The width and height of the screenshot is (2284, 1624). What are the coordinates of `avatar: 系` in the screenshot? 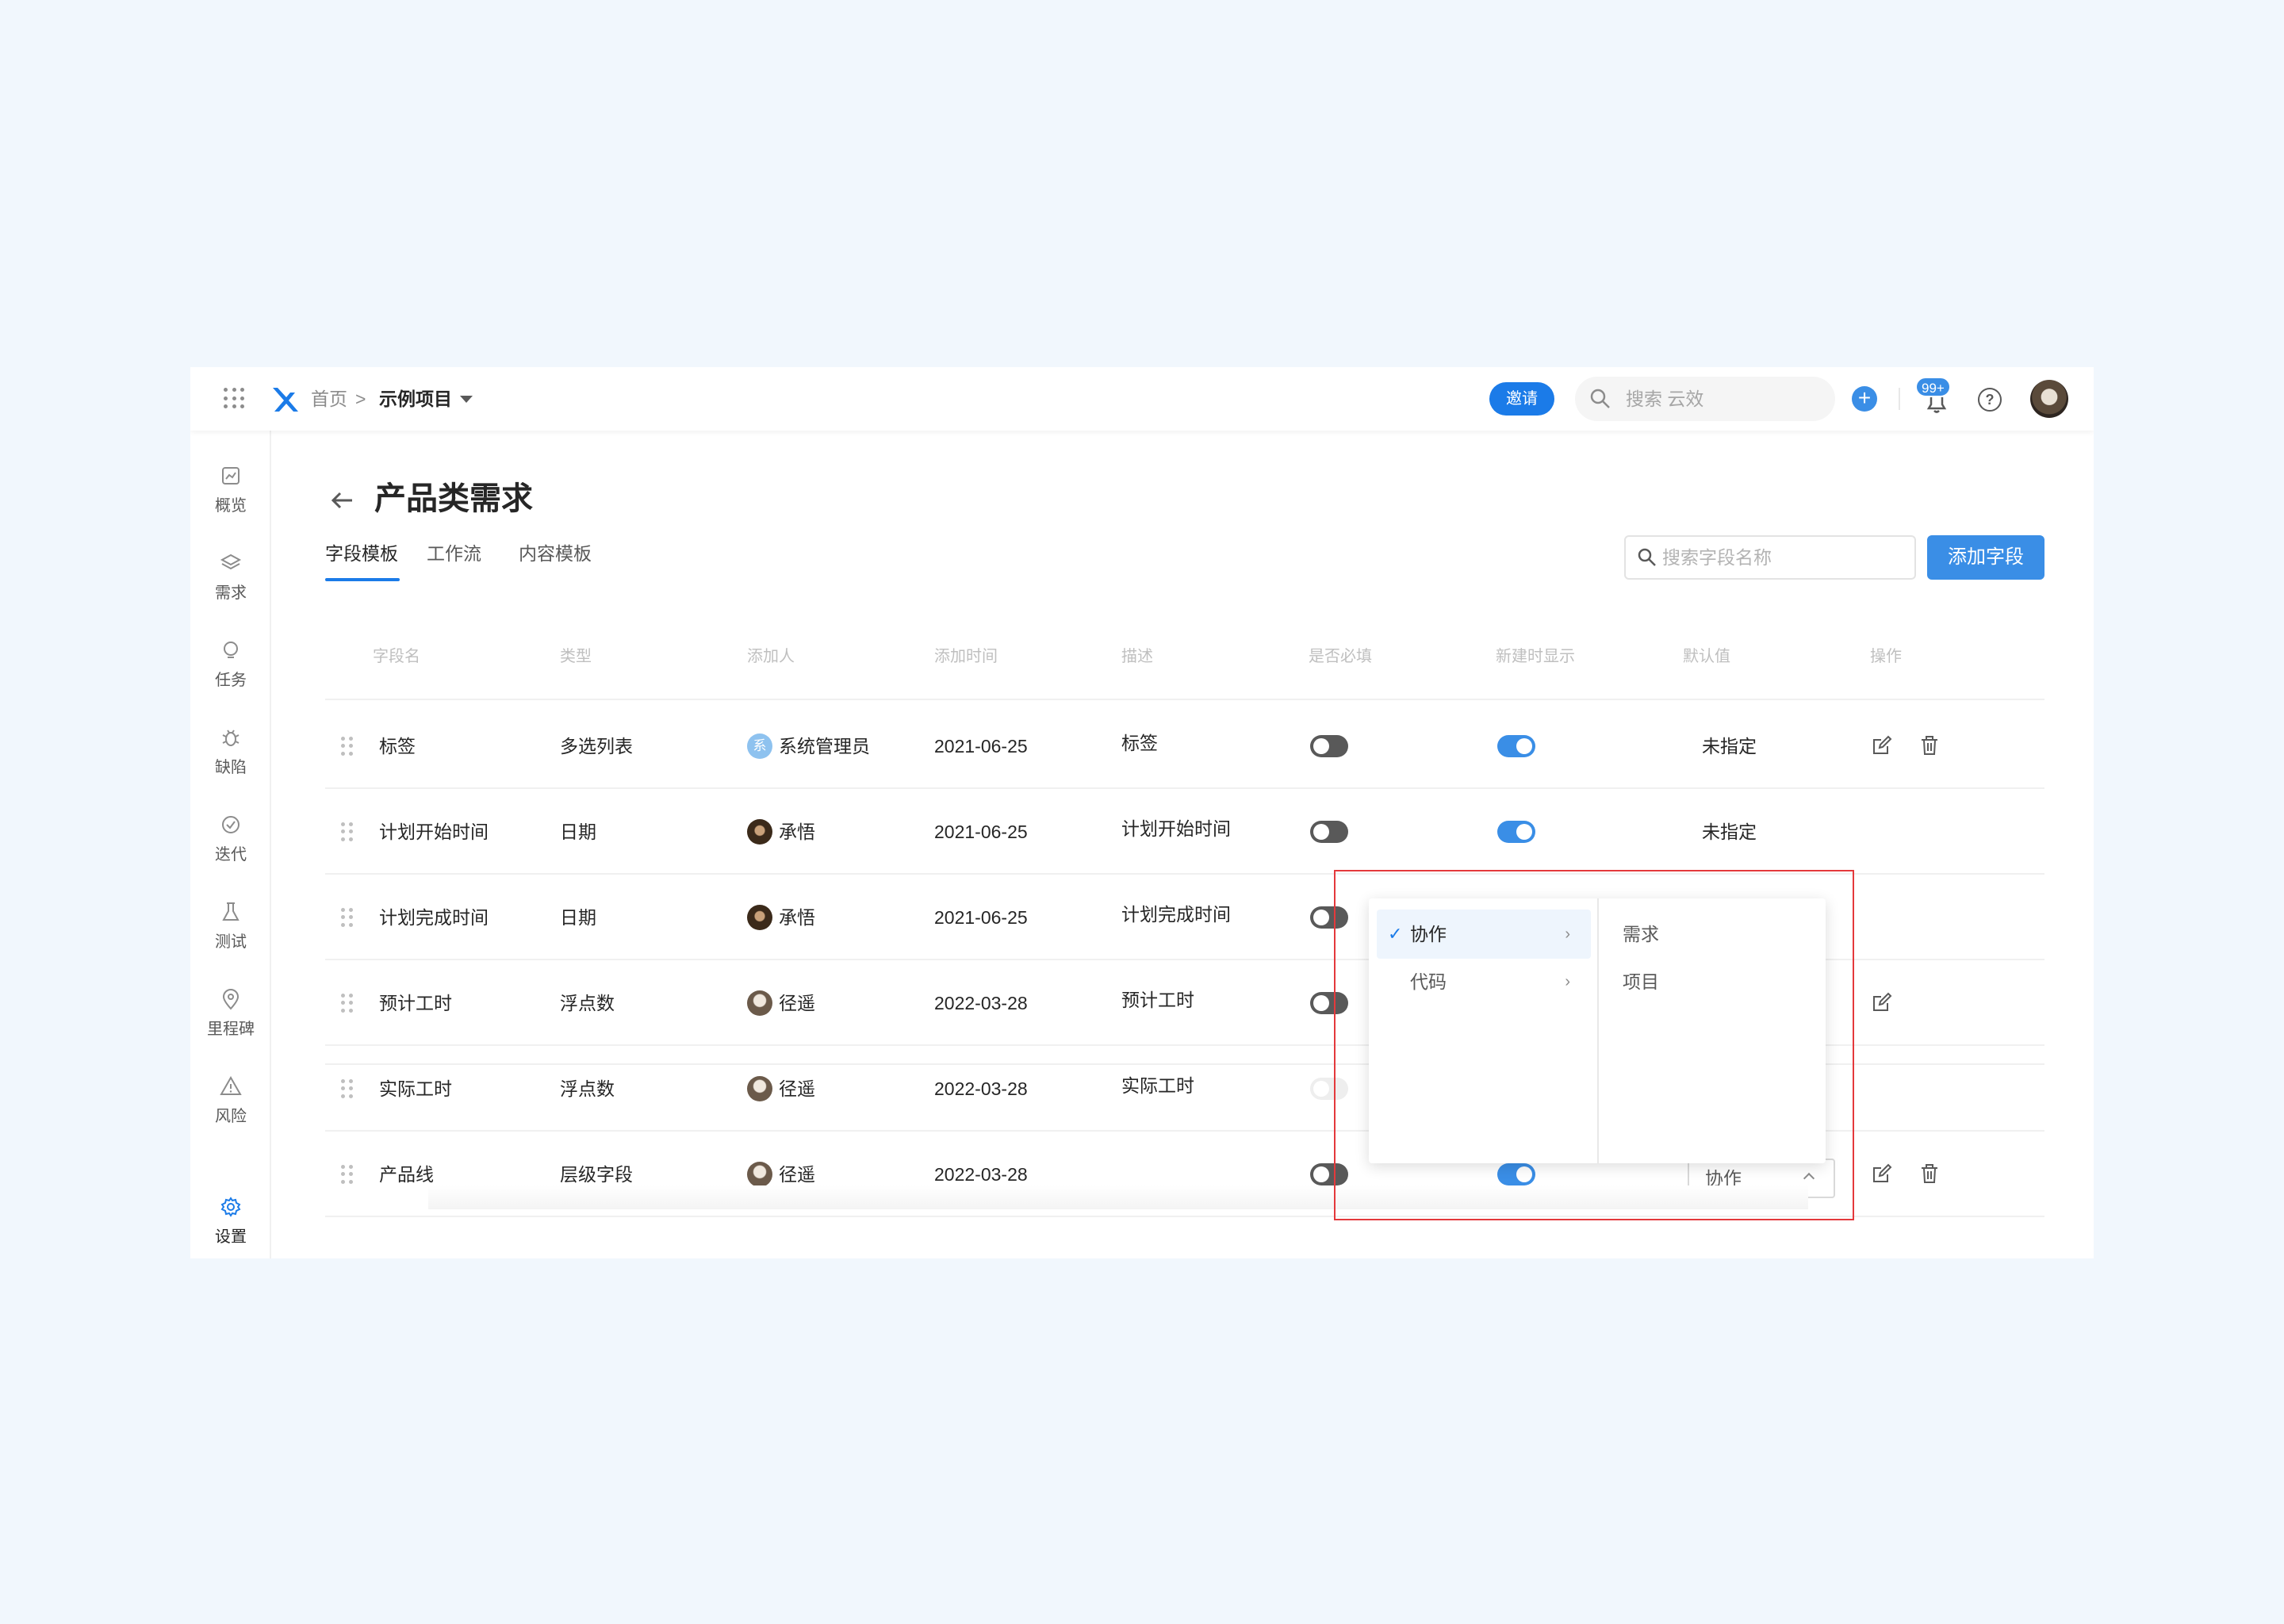 It's located at (759, 746).